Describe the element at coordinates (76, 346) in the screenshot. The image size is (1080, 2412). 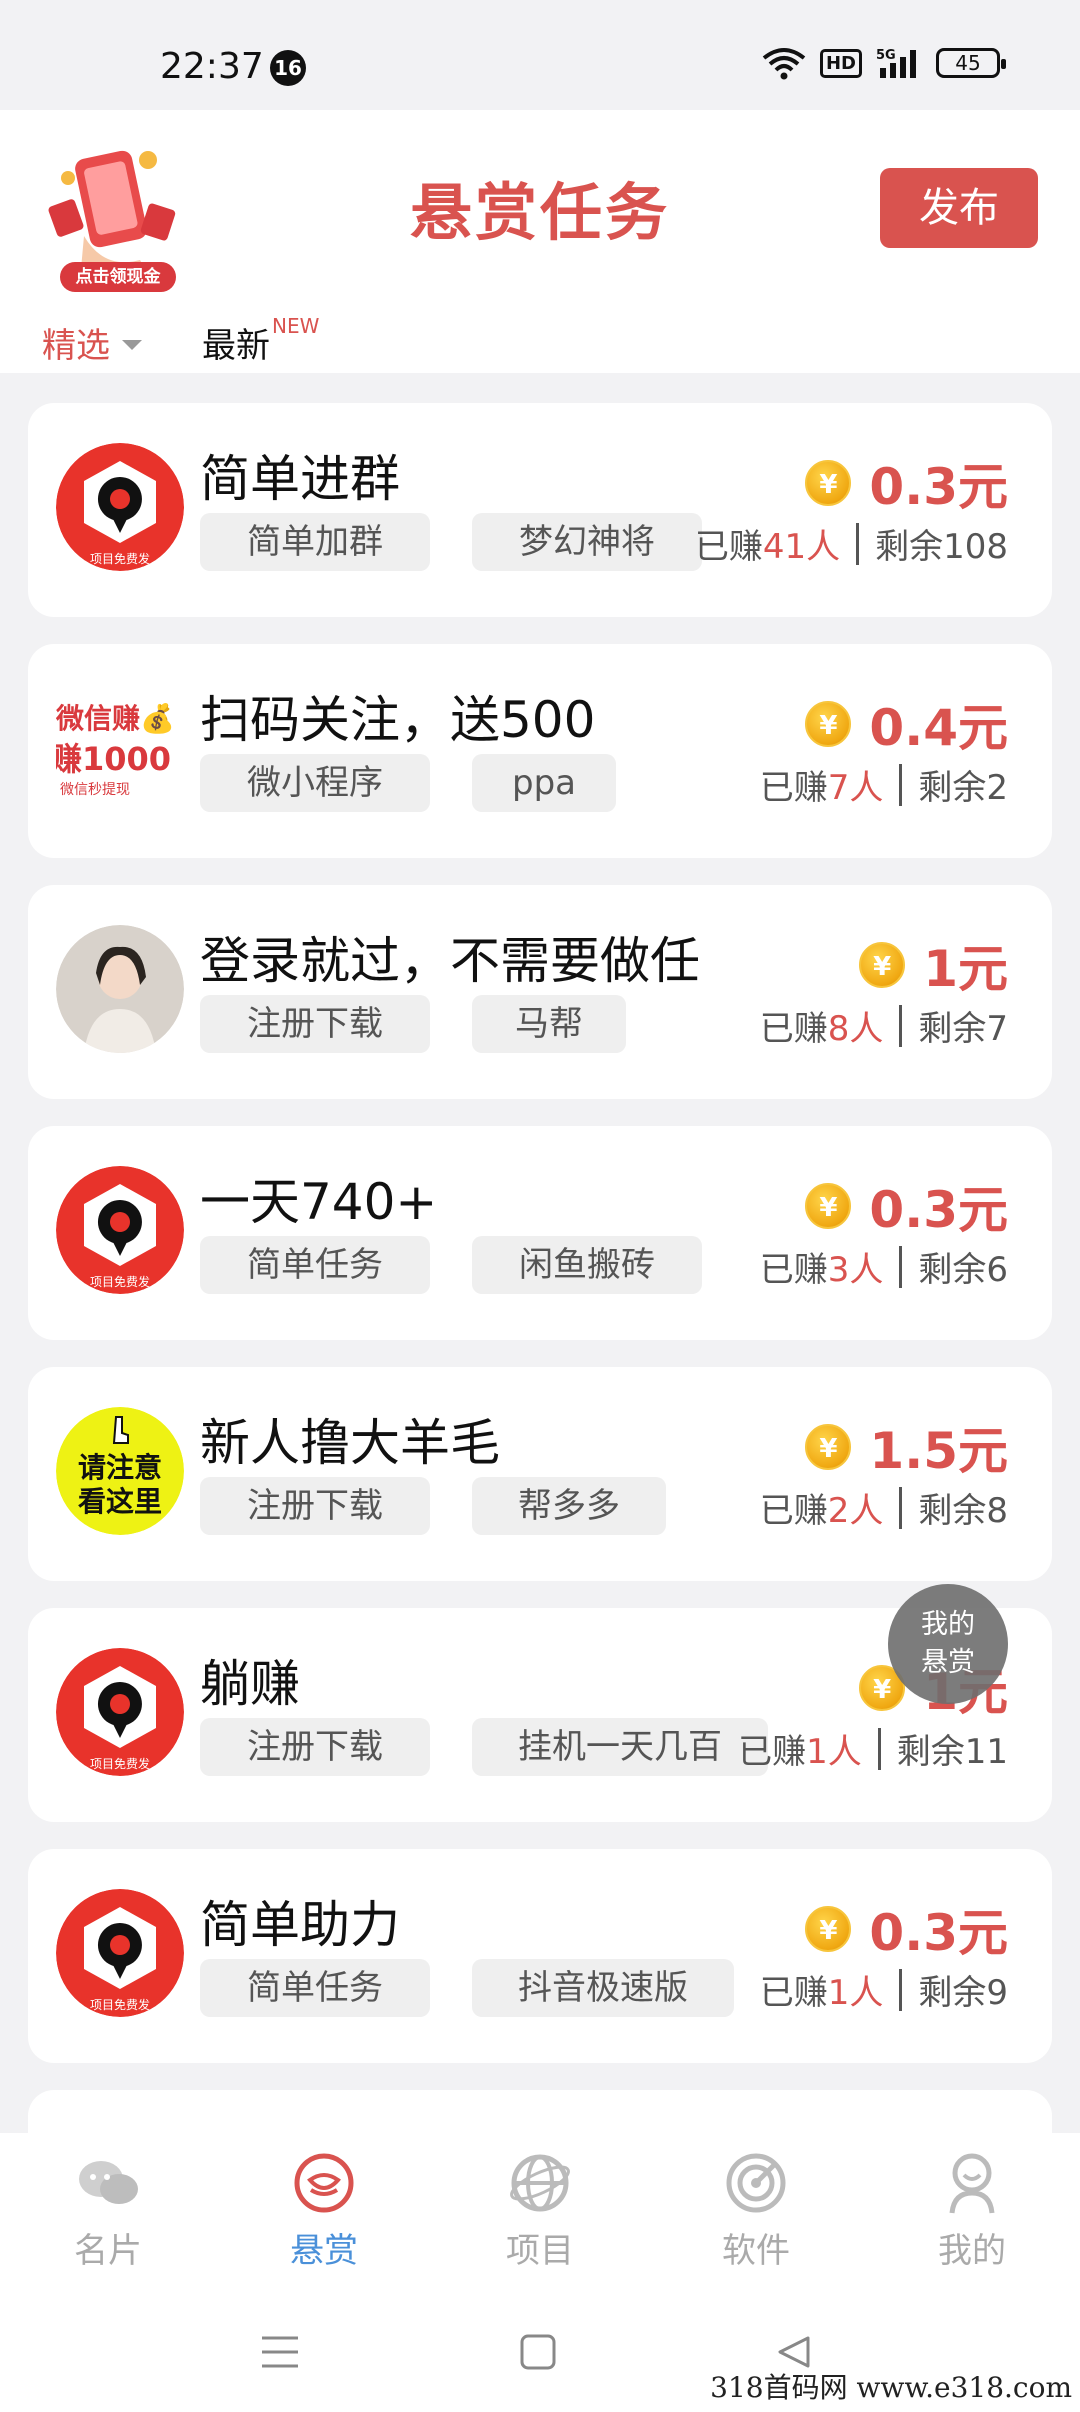
I see `filter-featured-label: 精选` at that location.